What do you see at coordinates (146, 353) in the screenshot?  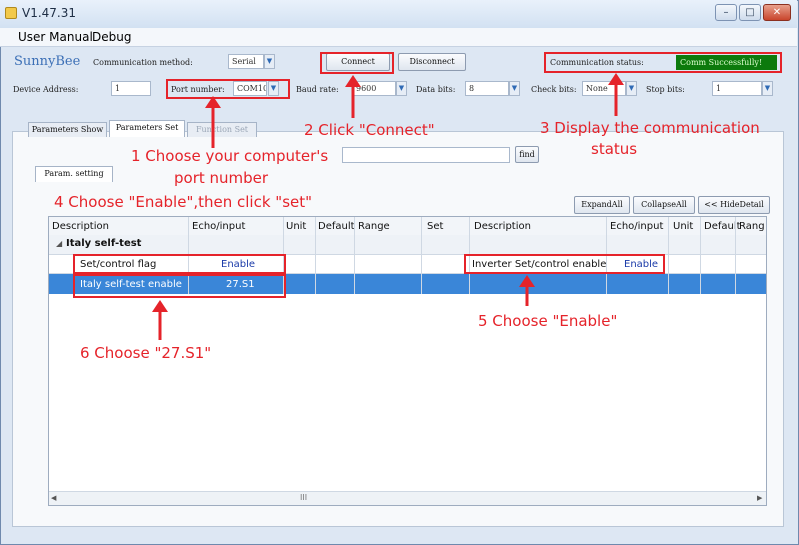 I see `annotation-step6: 6 Choose "27.S1"` at bounding box center [146, 353].